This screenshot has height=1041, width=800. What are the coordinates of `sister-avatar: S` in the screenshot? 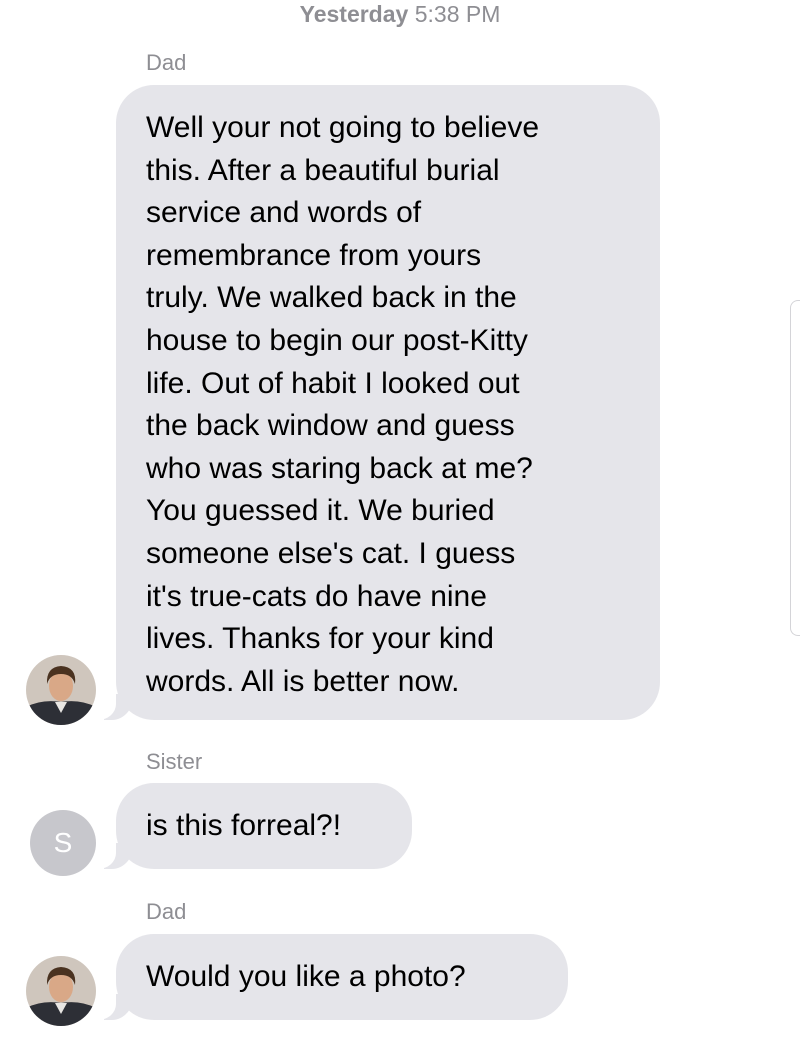 It's located at (63, 843).